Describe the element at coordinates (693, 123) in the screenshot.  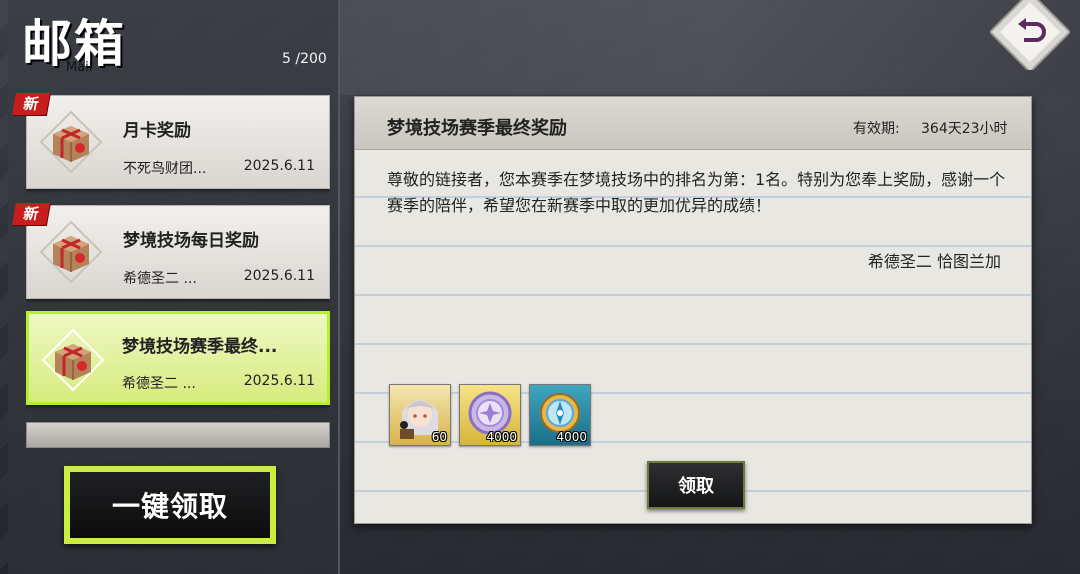
I see `mail-detail-header: 梦境技场赛季最终奖励 有效期: 364天23小时` at that location.